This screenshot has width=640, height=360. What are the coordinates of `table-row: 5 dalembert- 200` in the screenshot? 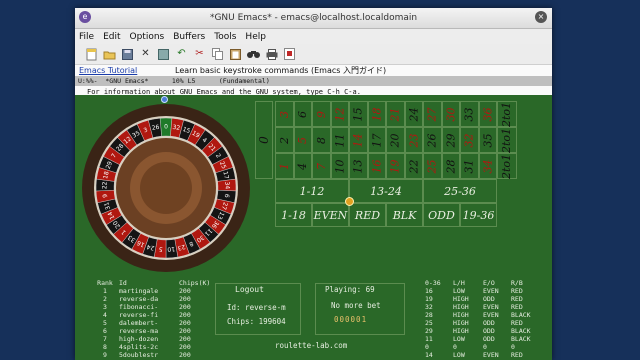 It's located at (152, 323).